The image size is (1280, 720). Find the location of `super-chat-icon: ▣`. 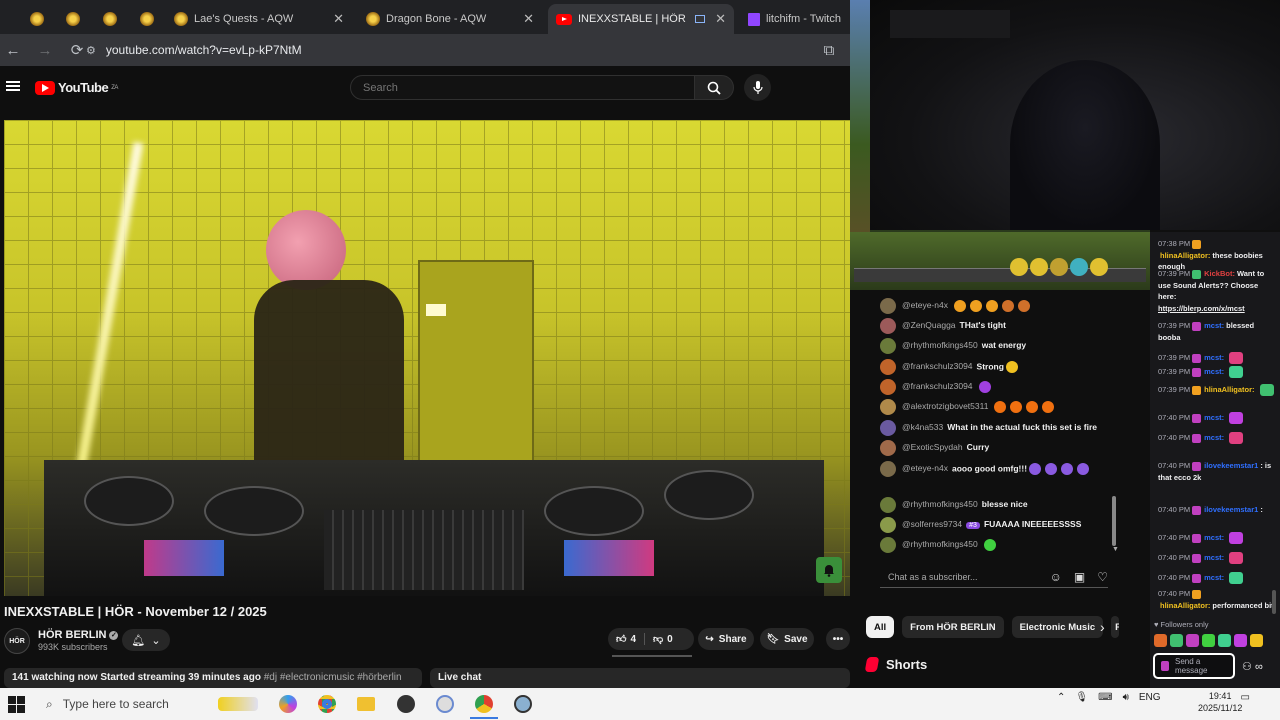

super-chat-icon: ▣ is located at coordinates (1079, 577).